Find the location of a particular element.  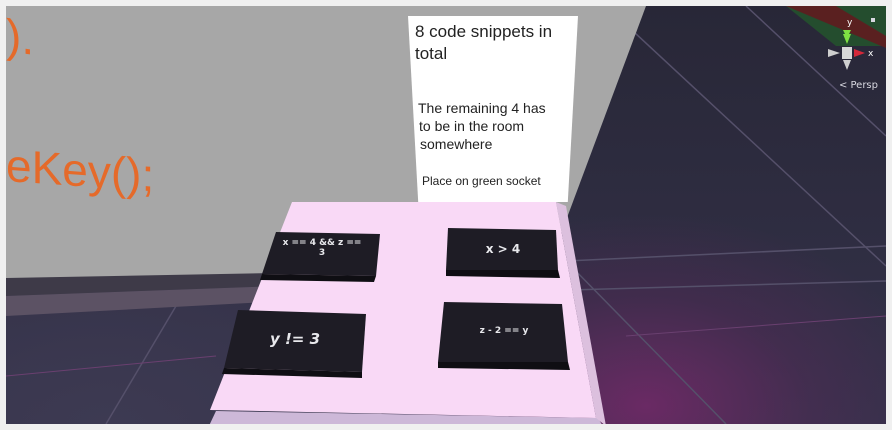

gizmo-y-label: y is located at coordinates (850, 23).